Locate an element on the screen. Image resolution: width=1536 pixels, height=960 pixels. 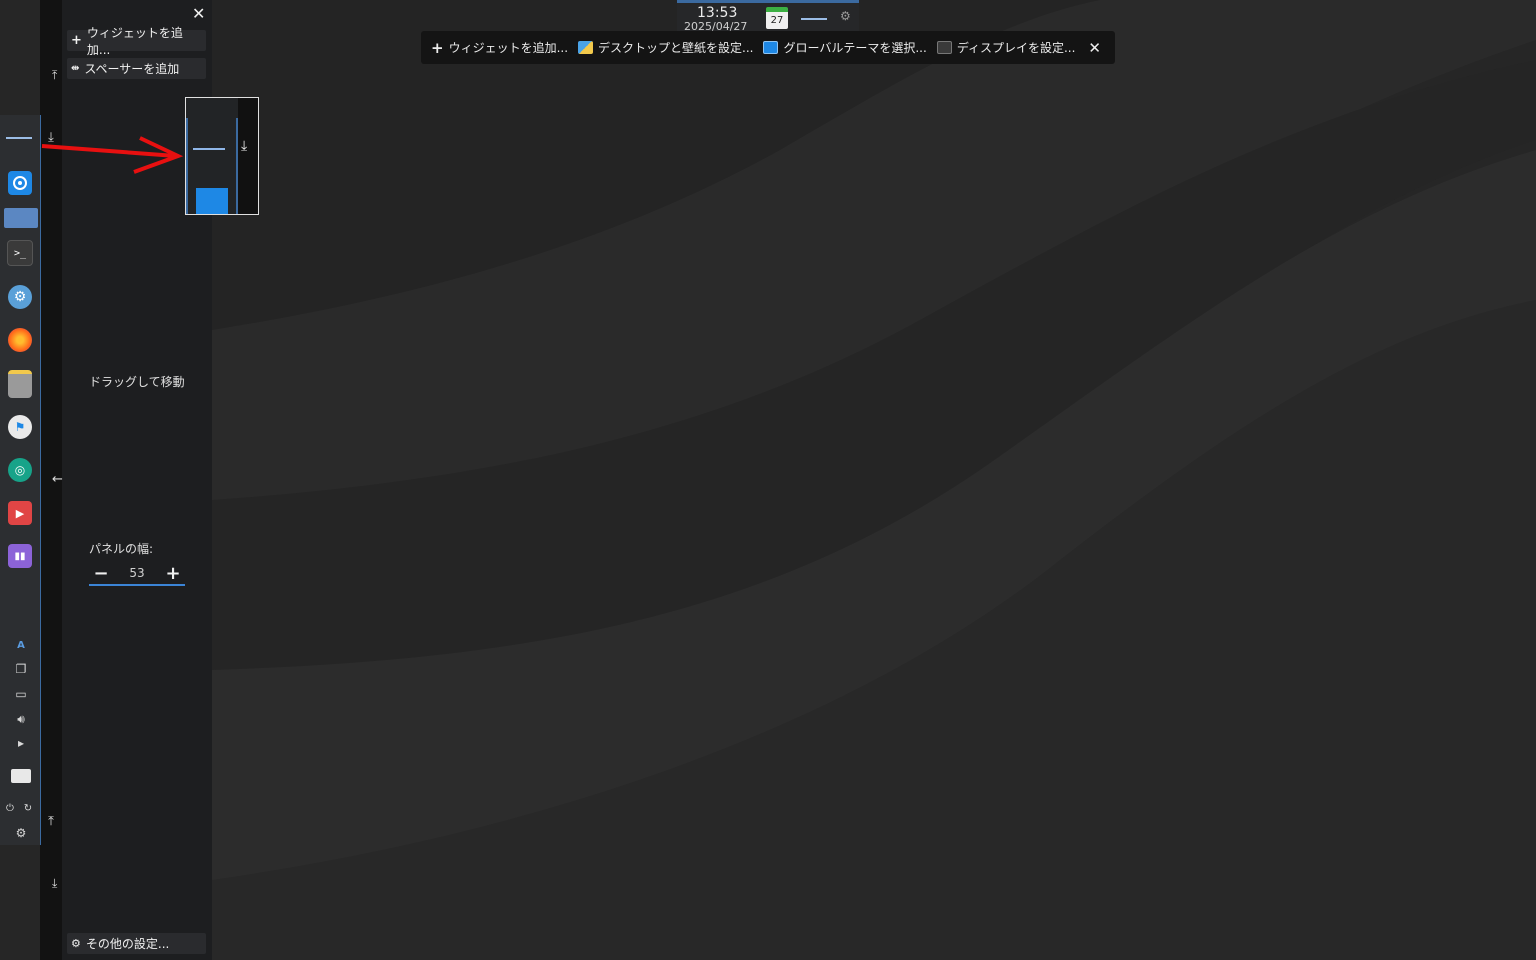
launcher-media: ▮▮ is located at coordinates (20, 556).